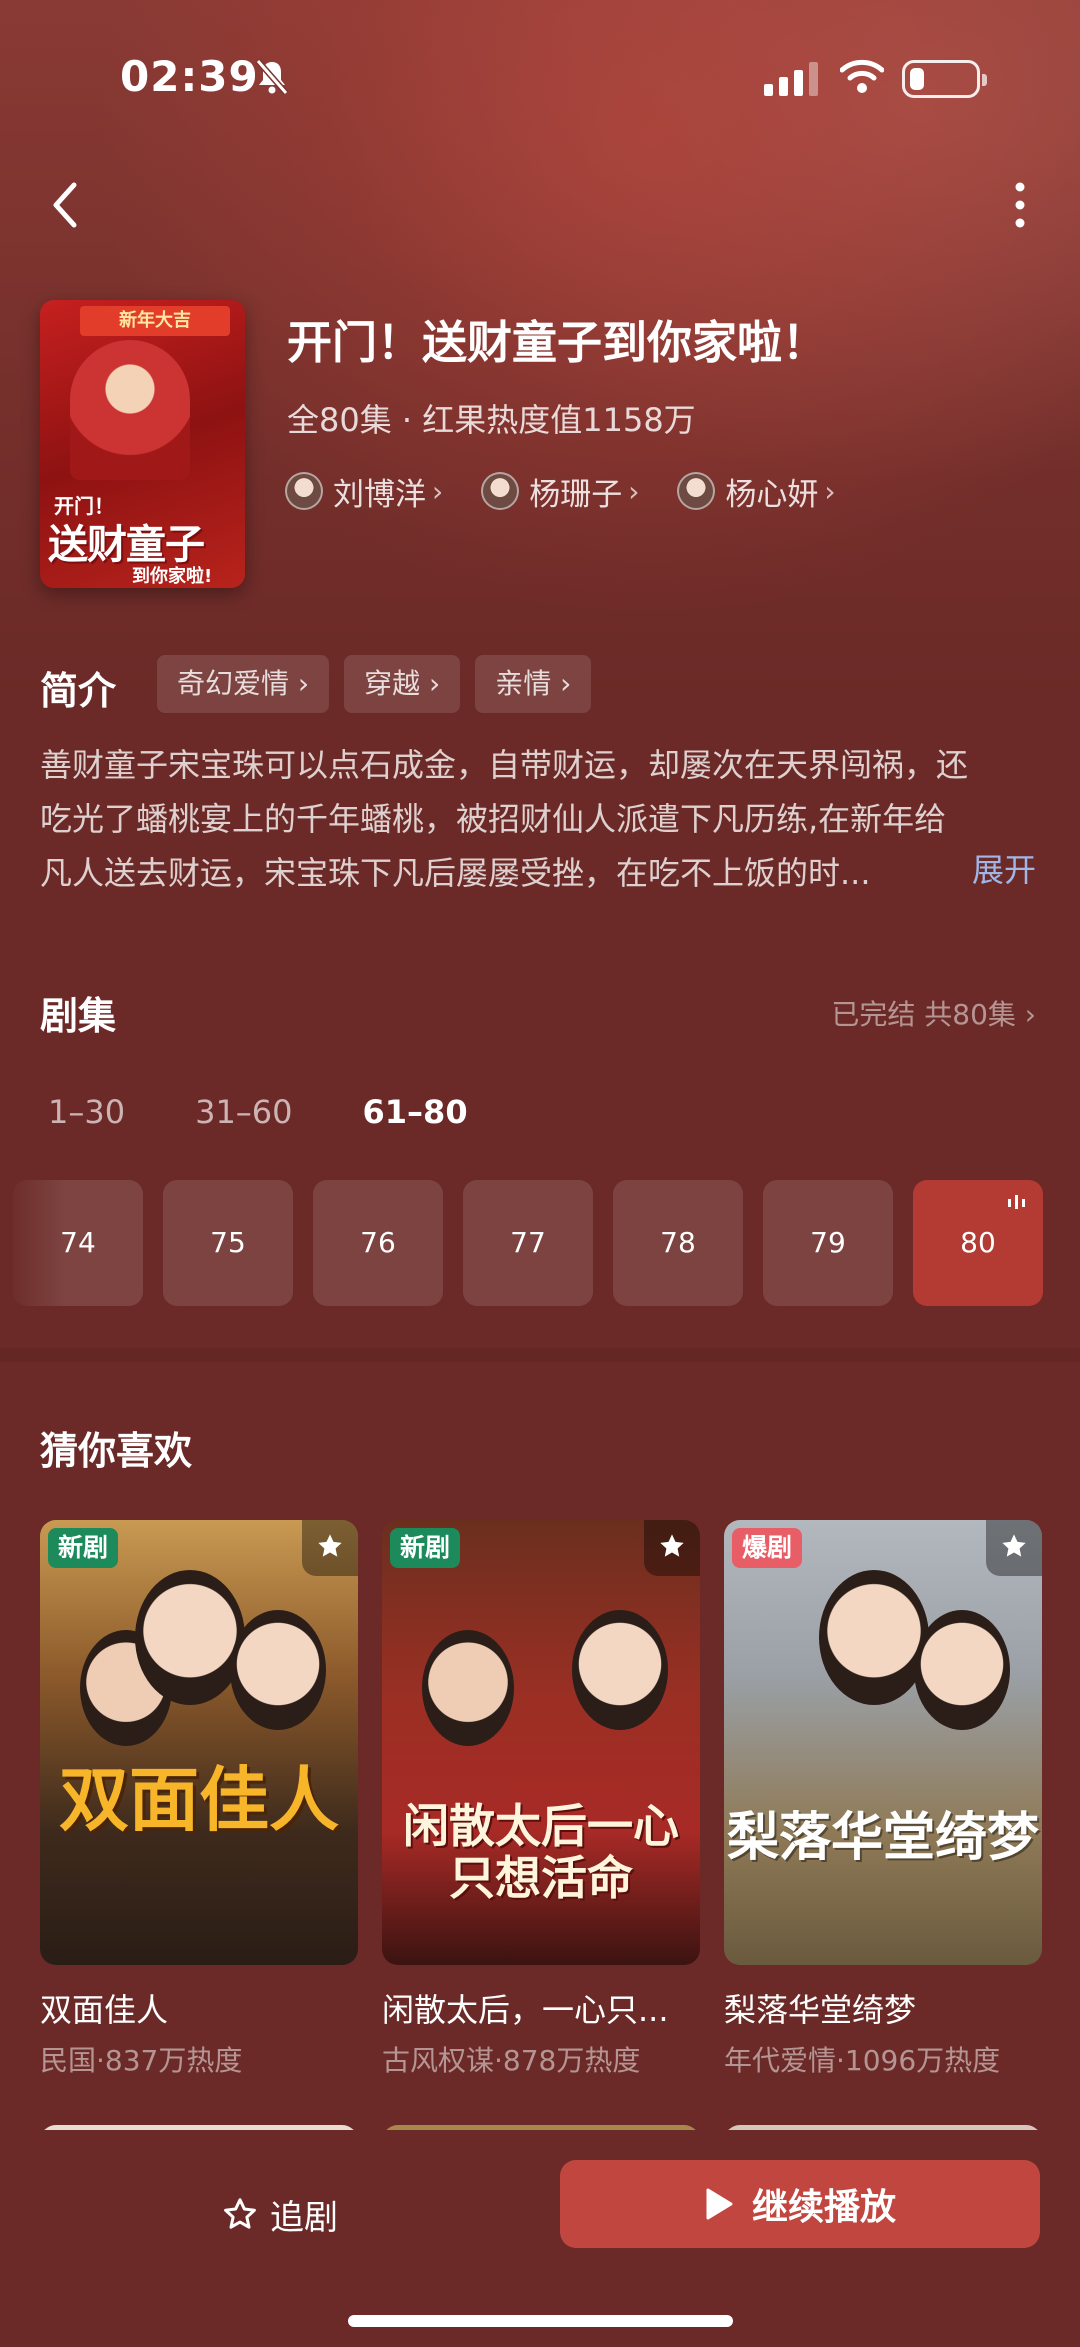 Image resolution: width=1080 pixels, height=2347 pixels. What do you see at coordinates (86, 1112) in the screenshot?
I see `range-tab: 1–30` at bounding box center [86, 1112].